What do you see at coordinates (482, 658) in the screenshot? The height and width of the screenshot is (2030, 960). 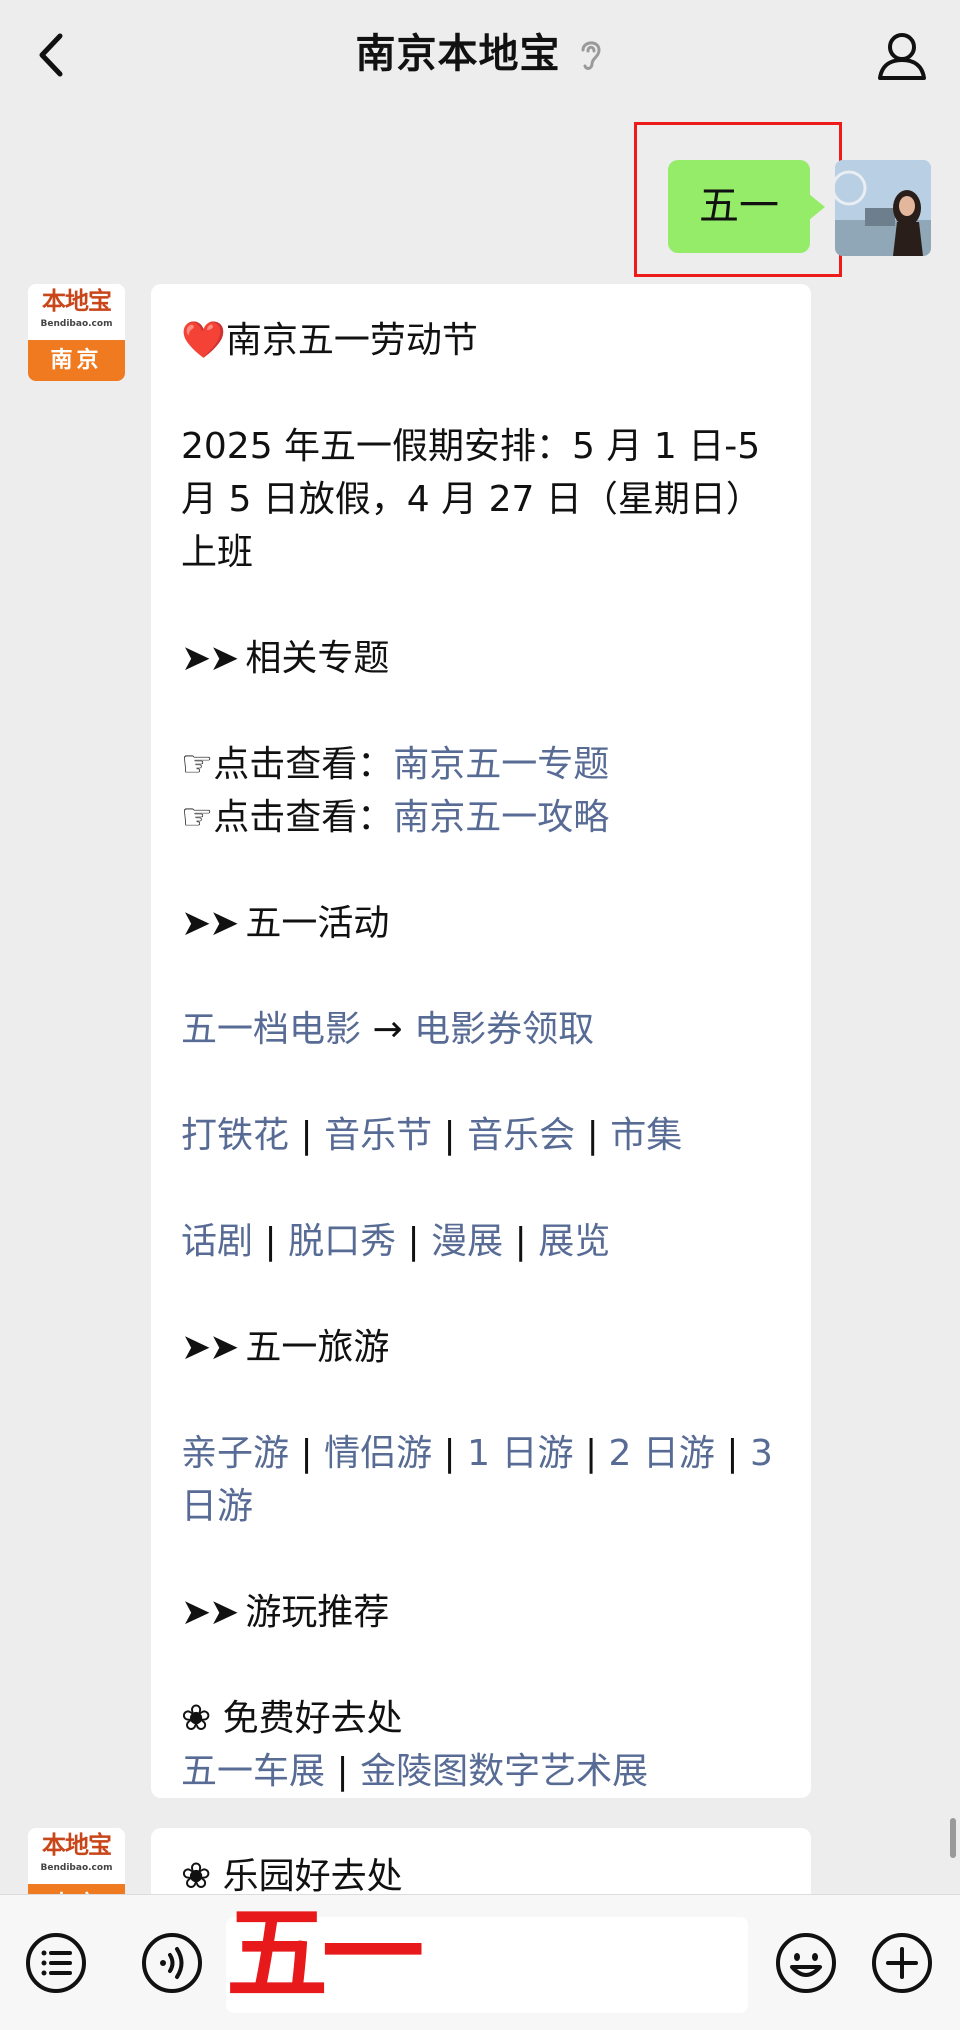 I see `section-topics: ➤➤ 相关专题` at bounding box center [482, 658].